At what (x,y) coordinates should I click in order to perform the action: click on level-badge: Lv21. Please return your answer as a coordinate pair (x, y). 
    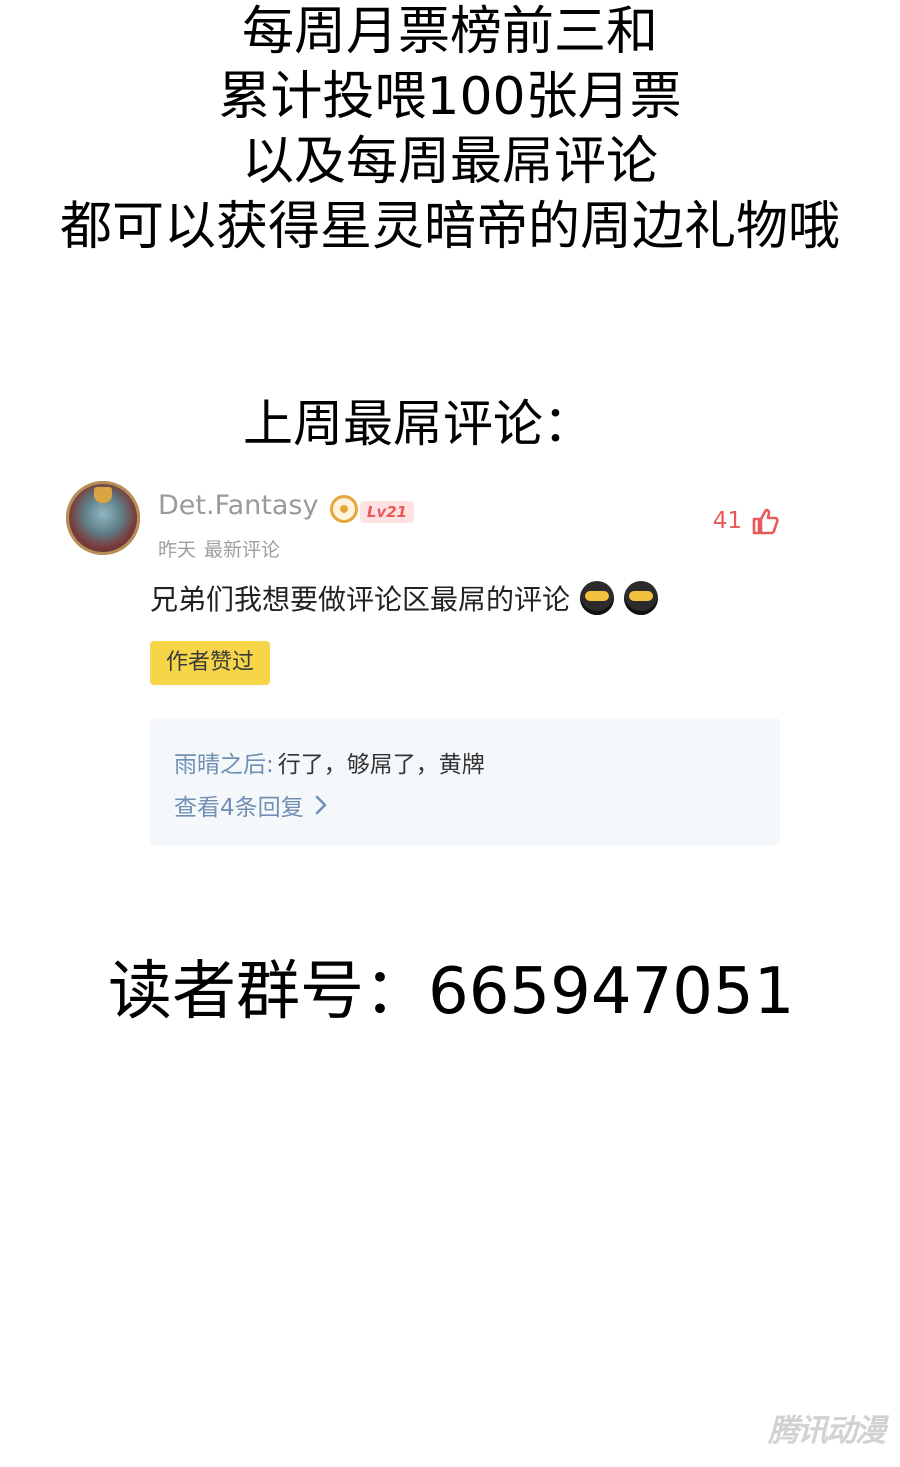
    Looking at the image, I should click on (380, 508).